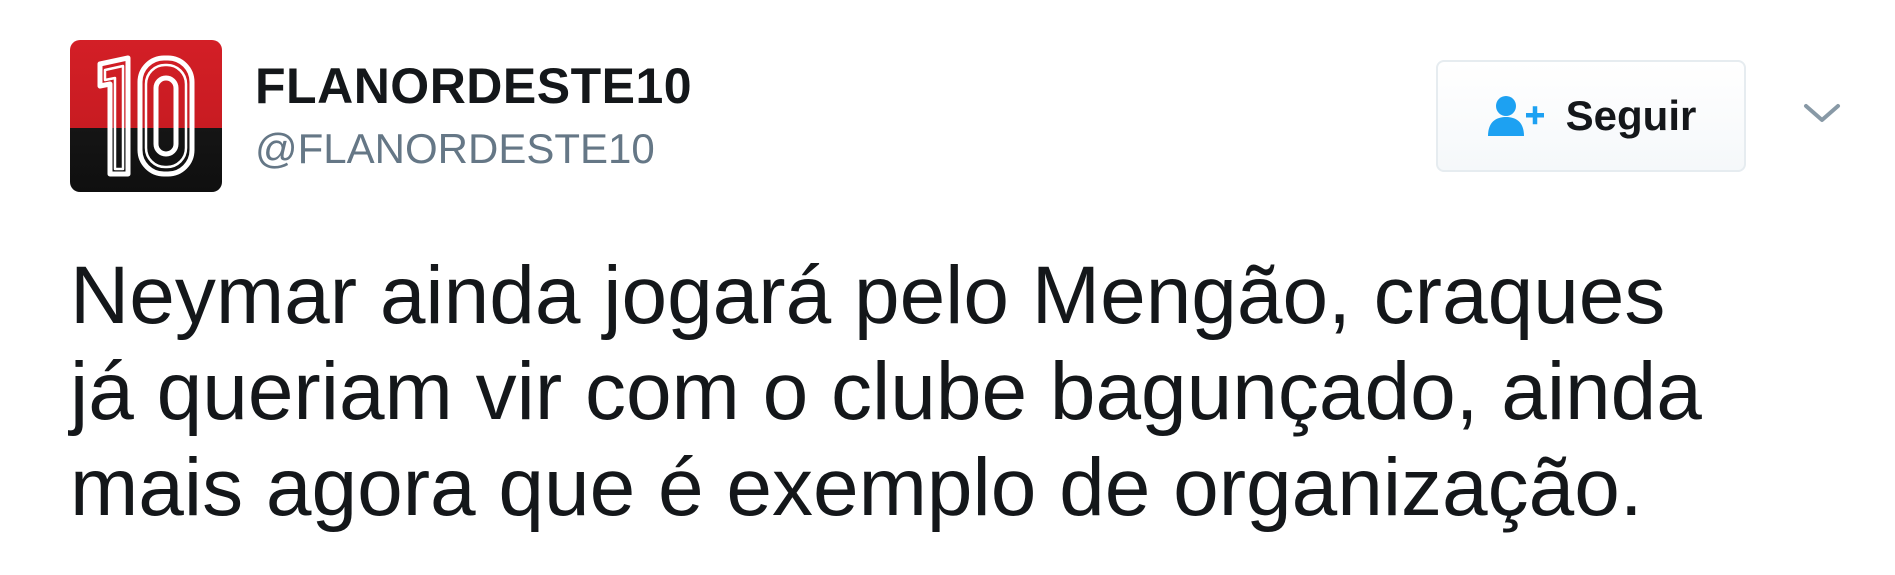 Image resolution: width=1895 pixels, height=575 pixels. Describe the element at coordinates (455, 149) in the screenshot. I see `author-handle: @FLANORDESTE10` at that location.